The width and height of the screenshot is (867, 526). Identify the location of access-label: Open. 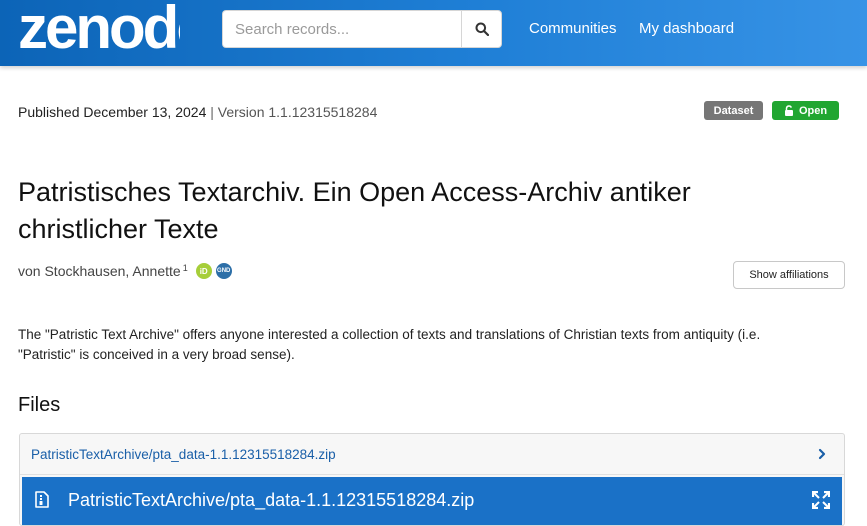
(813, 110).